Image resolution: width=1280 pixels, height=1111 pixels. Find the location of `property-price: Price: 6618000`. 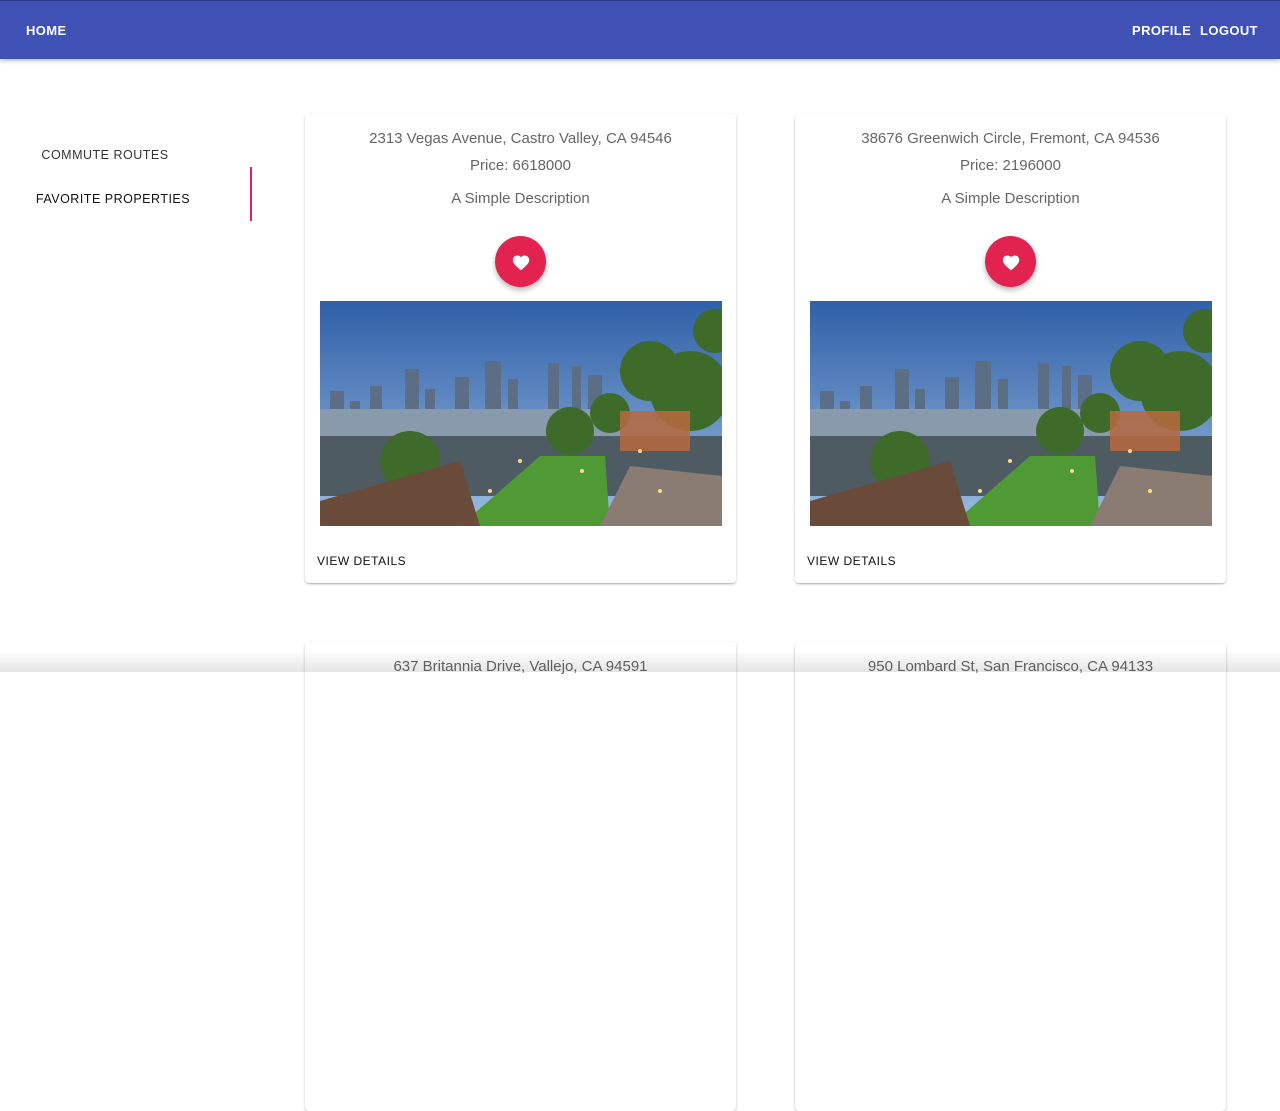

property-price: Price: 6618000 is located at coordinates (520, 165).